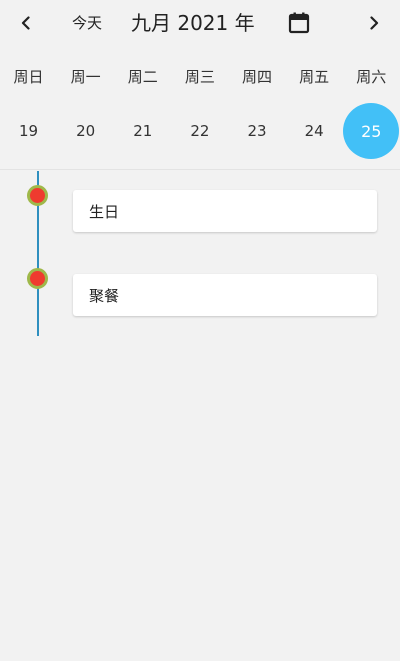 This screenshot has height=661, width=400. I want to click on weekday-wednesday: 周三, so click(199, 76).